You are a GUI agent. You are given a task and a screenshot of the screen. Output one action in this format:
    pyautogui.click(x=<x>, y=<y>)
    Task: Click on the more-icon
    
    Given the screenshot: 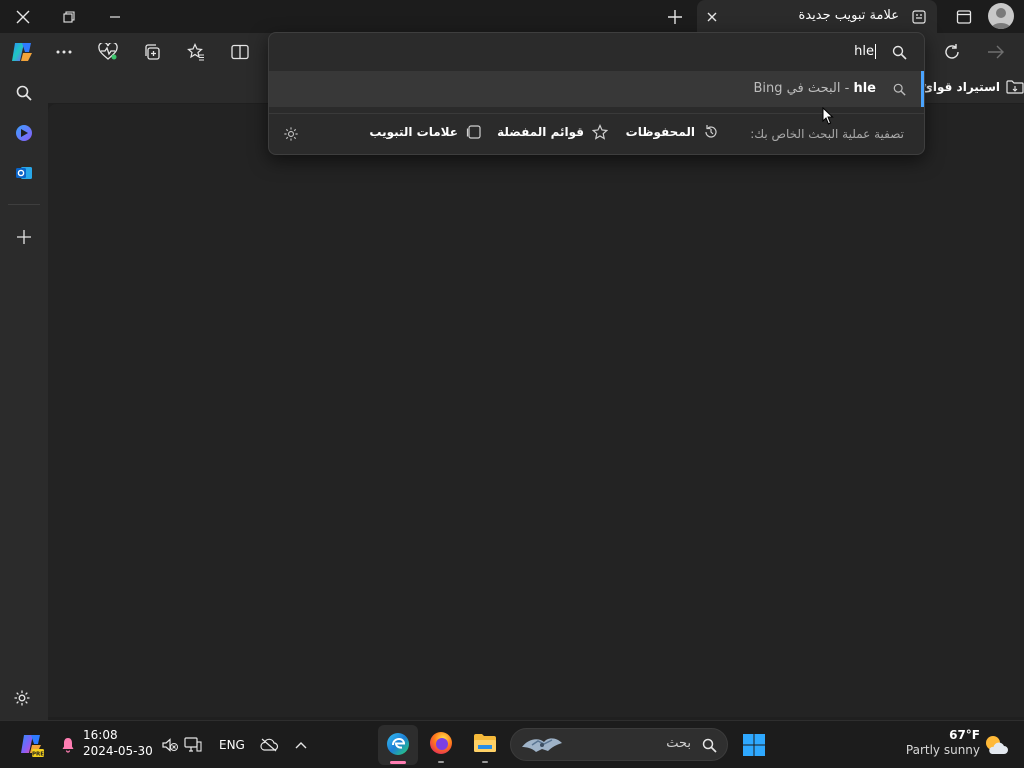 What is the action you would take?
    pyautogui.click(x=64, y=52)
    